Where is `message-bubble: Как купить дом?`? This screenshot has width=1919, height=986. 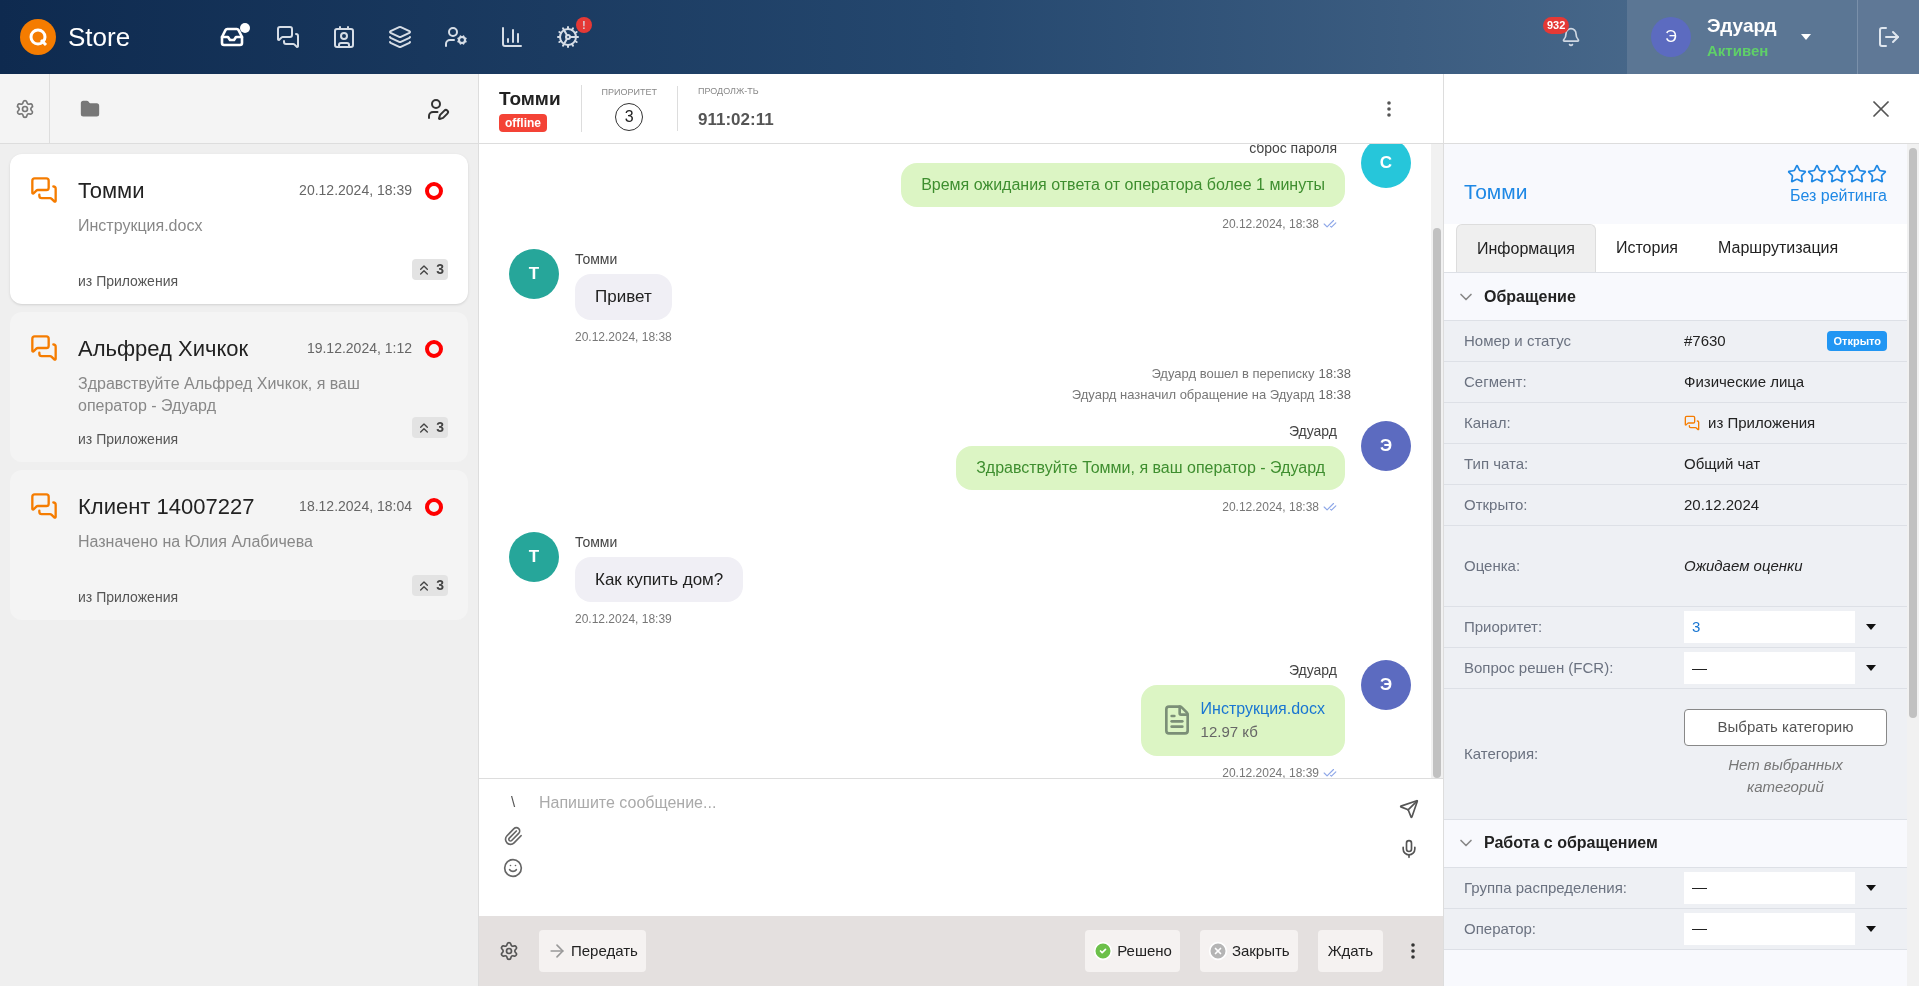 message-bubble: Как купить дом? is located at coordinates (659, 579).